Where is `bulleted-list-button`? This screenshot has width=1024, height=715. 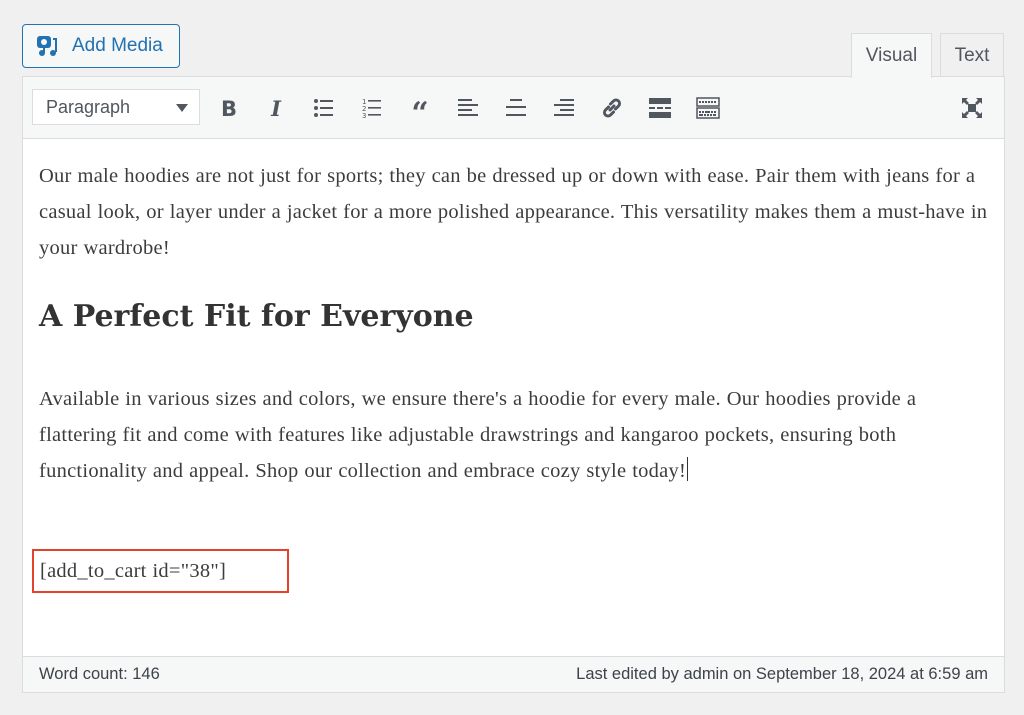
bulleted-list-button is located at coordinates (324, 108).